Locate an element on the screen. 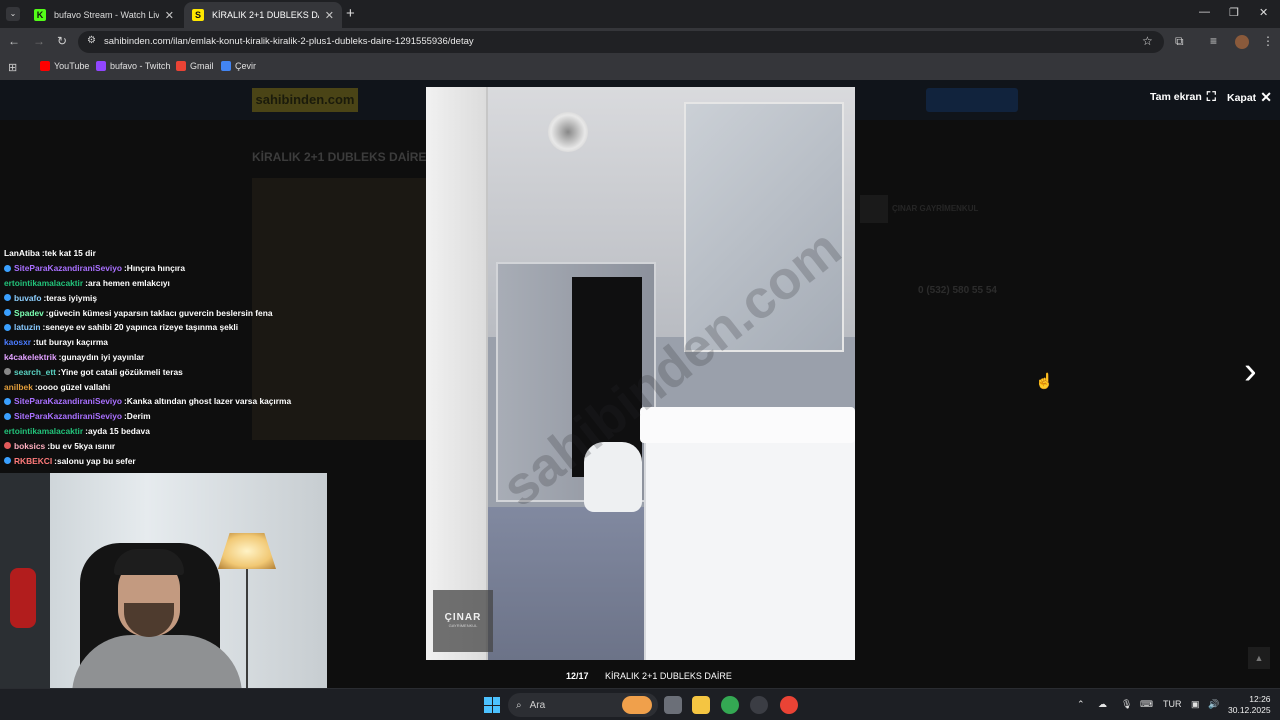 The height and width of the screenshot is (720, 1280). minimize-button: — is located at coordinates (1204, 12).